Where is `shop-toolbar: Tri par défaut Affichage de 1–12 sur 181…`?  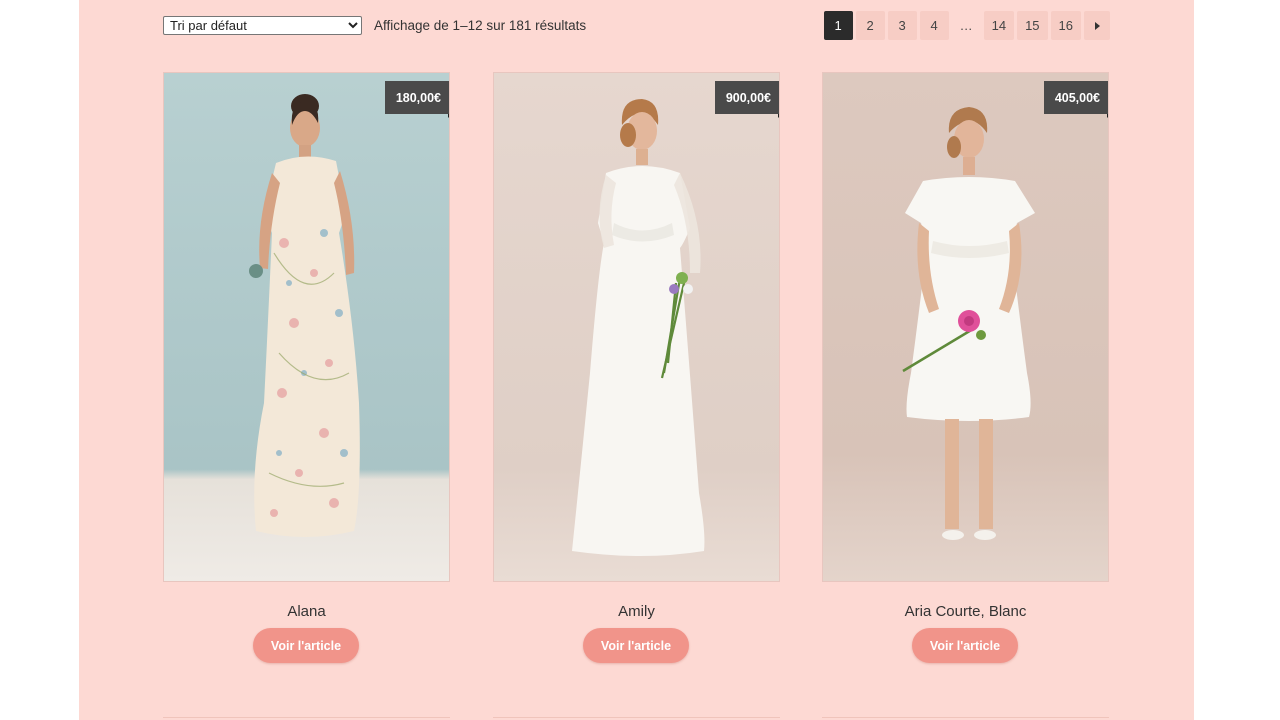
shop-toolbar: Tri par défaut Affichage de 1–12 sur 181… is located at coordinates (636, 26).